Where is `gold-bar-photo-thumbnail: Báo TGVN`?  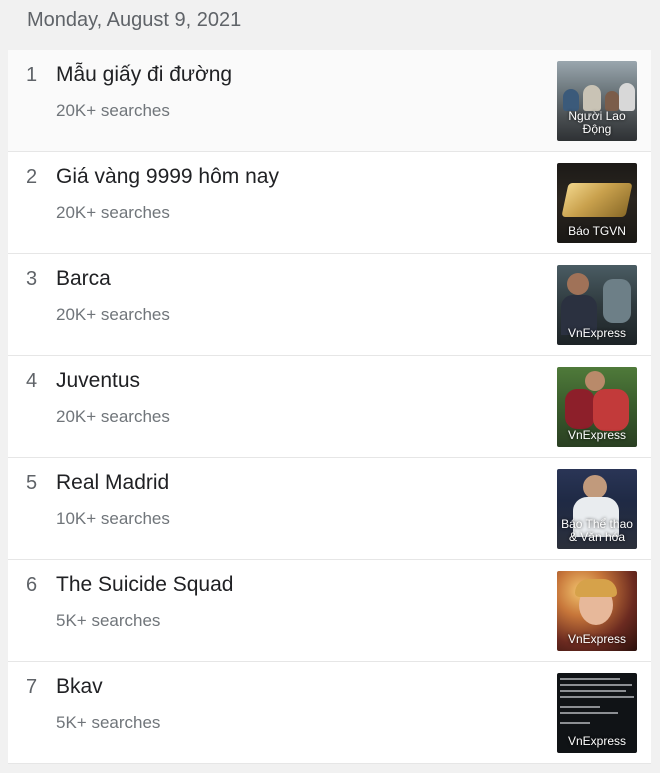 gold-bar-photo-thumbnail: Báo TGVN is located at coordinates (597, 203).